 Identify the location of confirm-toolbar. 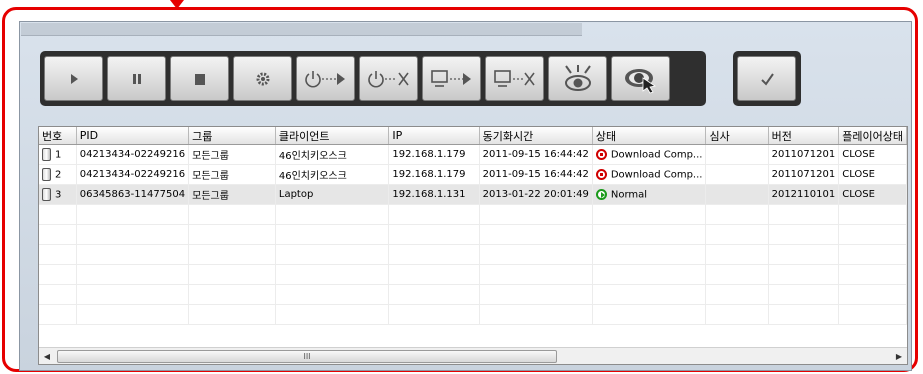
(767, 78).